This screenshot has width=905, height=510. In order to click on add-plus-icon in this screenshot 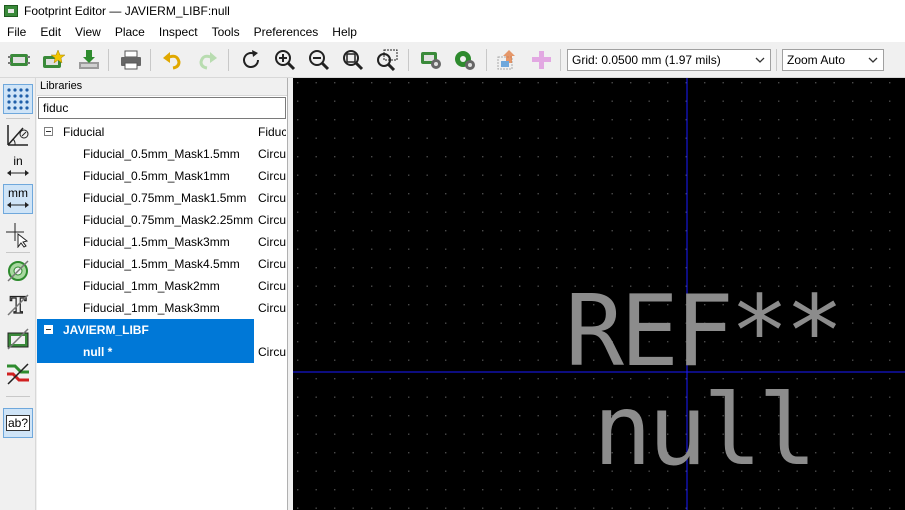, I will do `click(541, 60)`.